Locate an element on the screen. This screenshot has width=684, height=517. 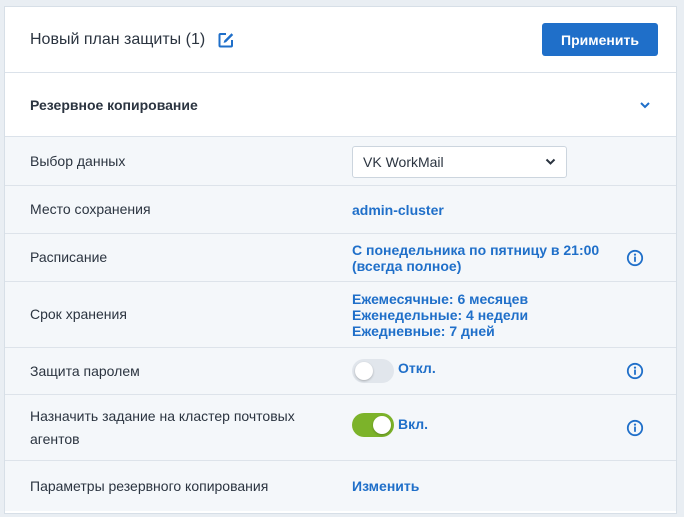
row-label: Параметры резервного копирования is located at coordinates (149, 485).